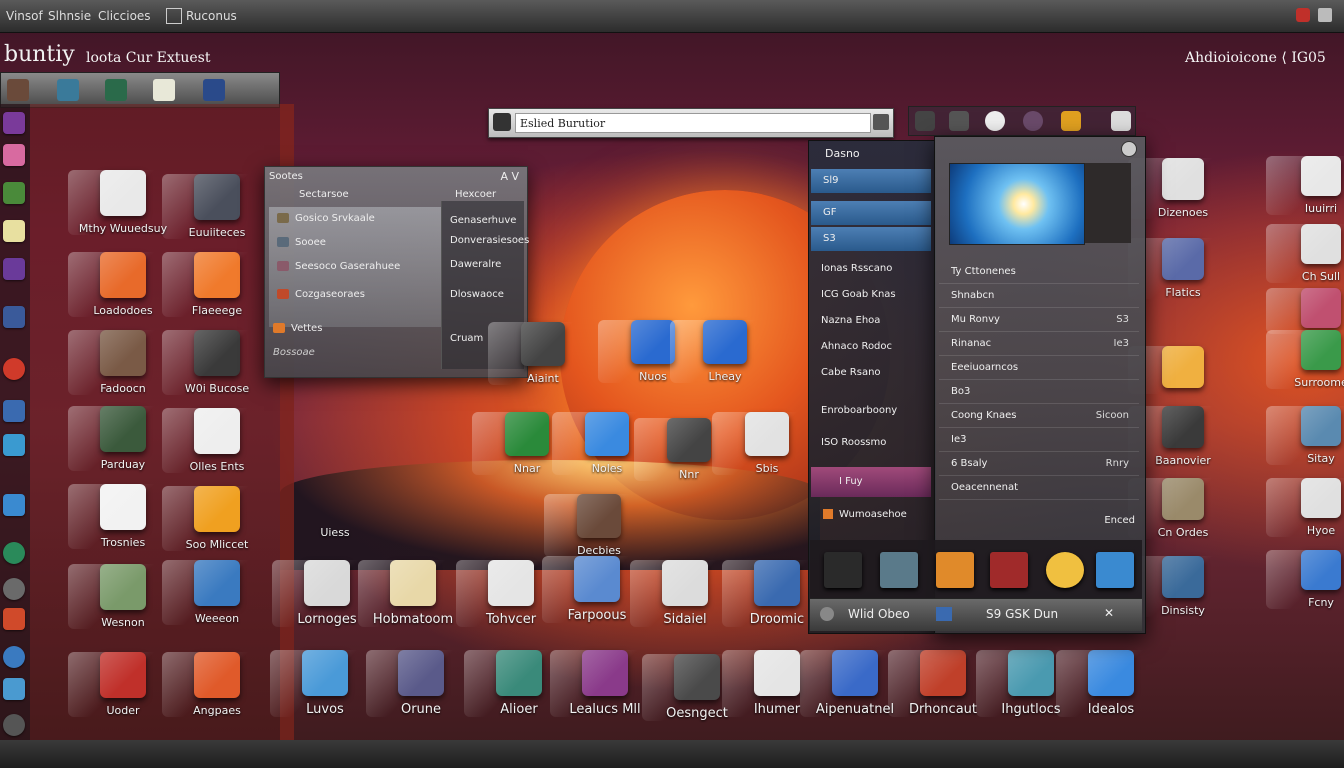  What do you see at coordinates (1039, 368) in the screenshot?
I see `detail-list-row: Eeeiuoarncos` at bounding box center [1039, 368].